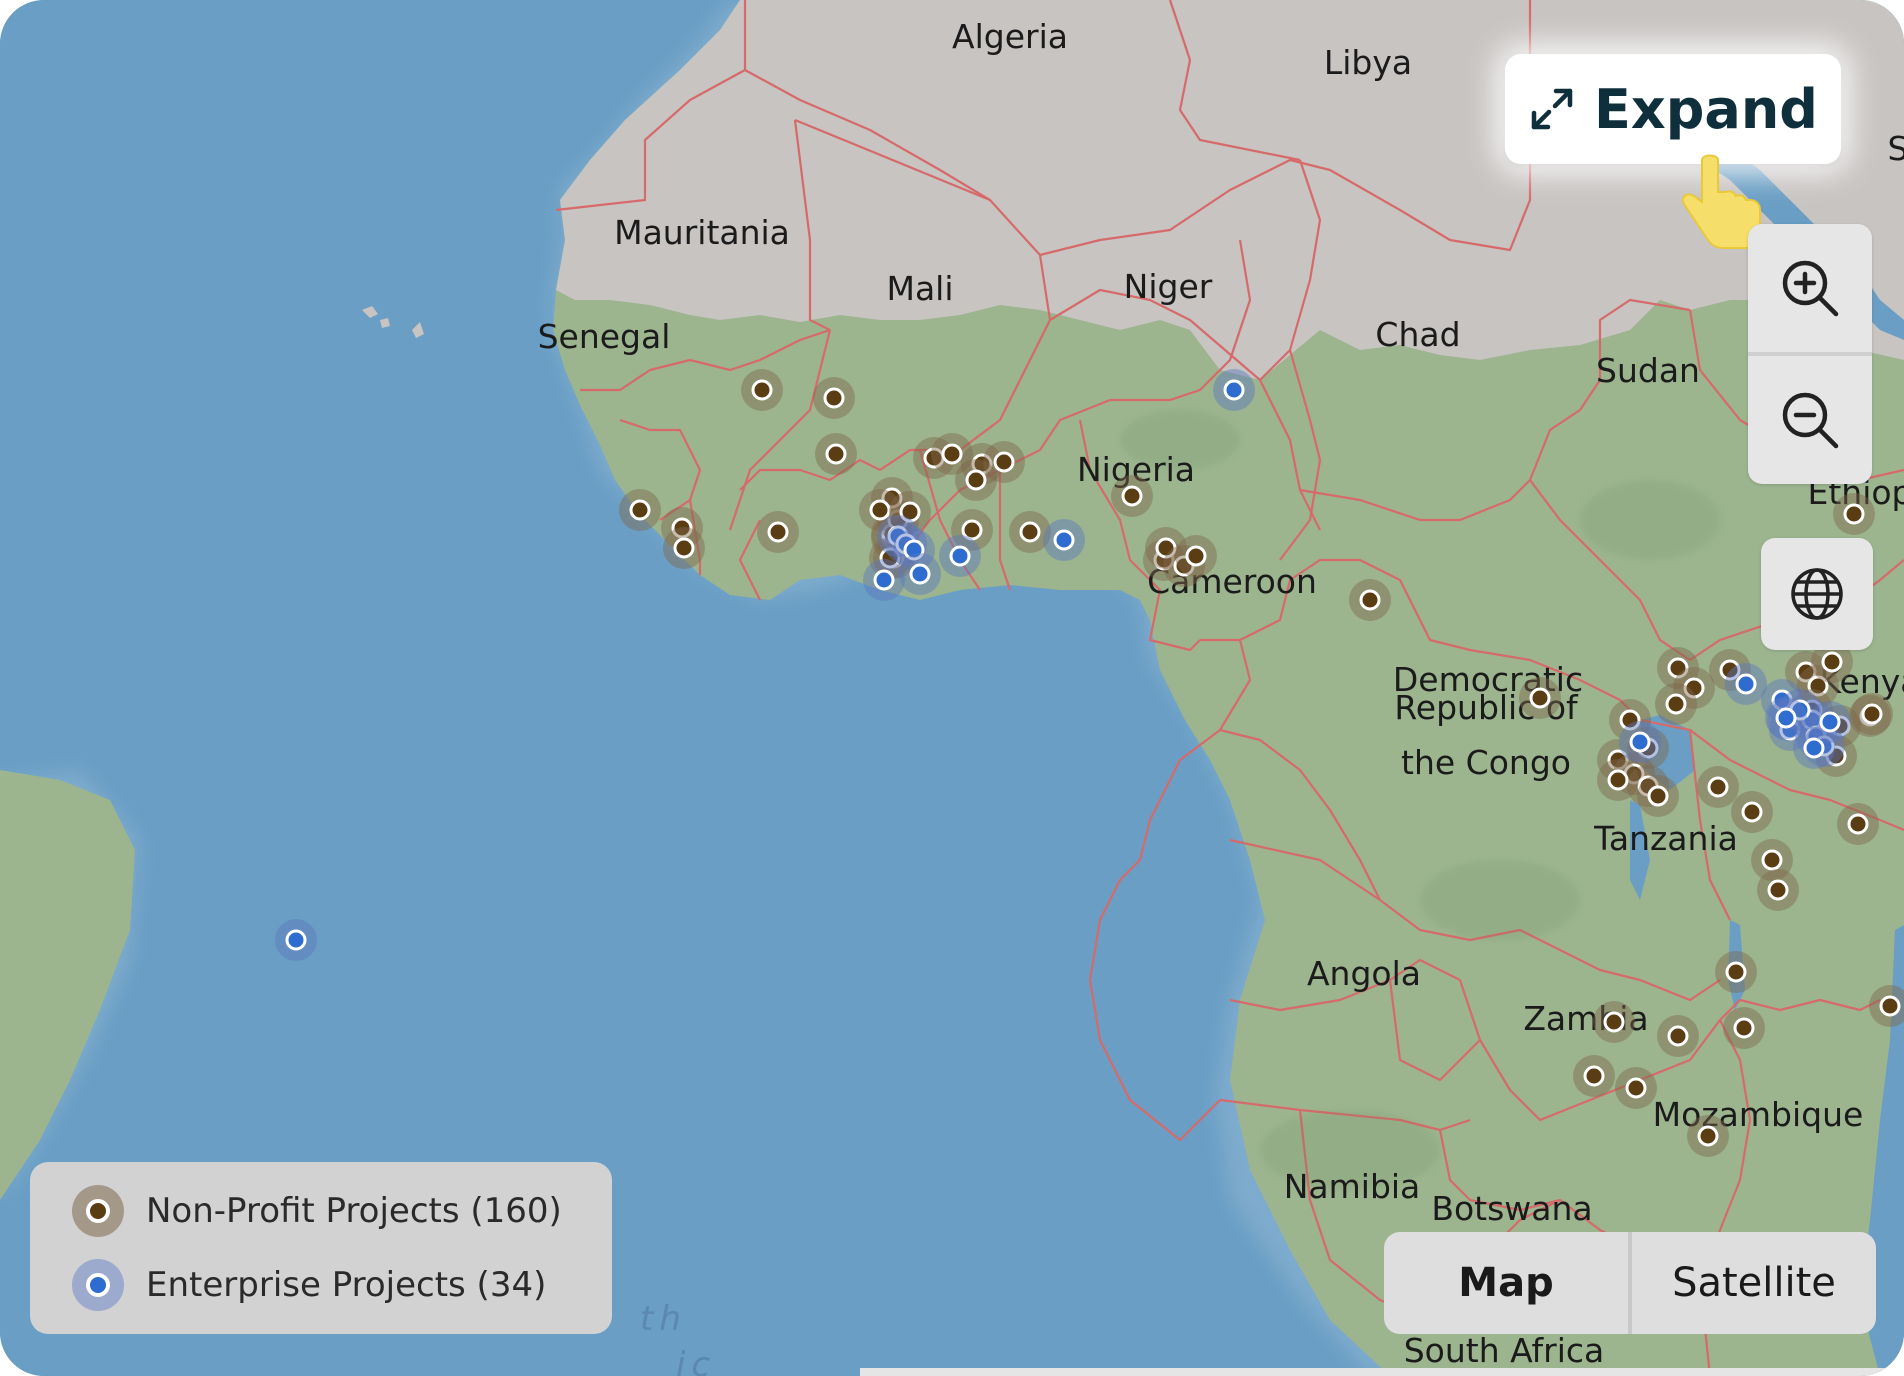  What do you see at coordinates (1754, 1283) in the screenshot?
I see `map-type-satellite-button: Satellite` at bounding box center [1754, 1283].